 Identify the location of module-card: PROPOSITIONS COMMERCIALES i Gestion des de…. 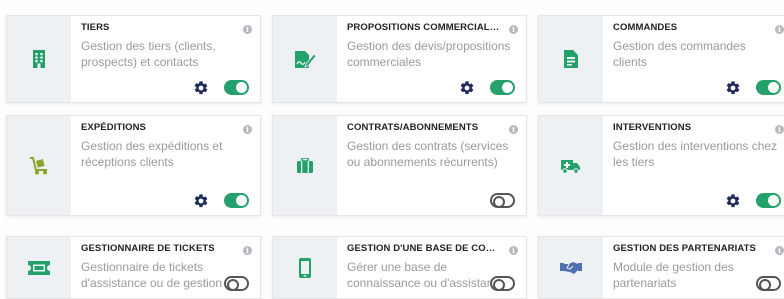
(399, 59).